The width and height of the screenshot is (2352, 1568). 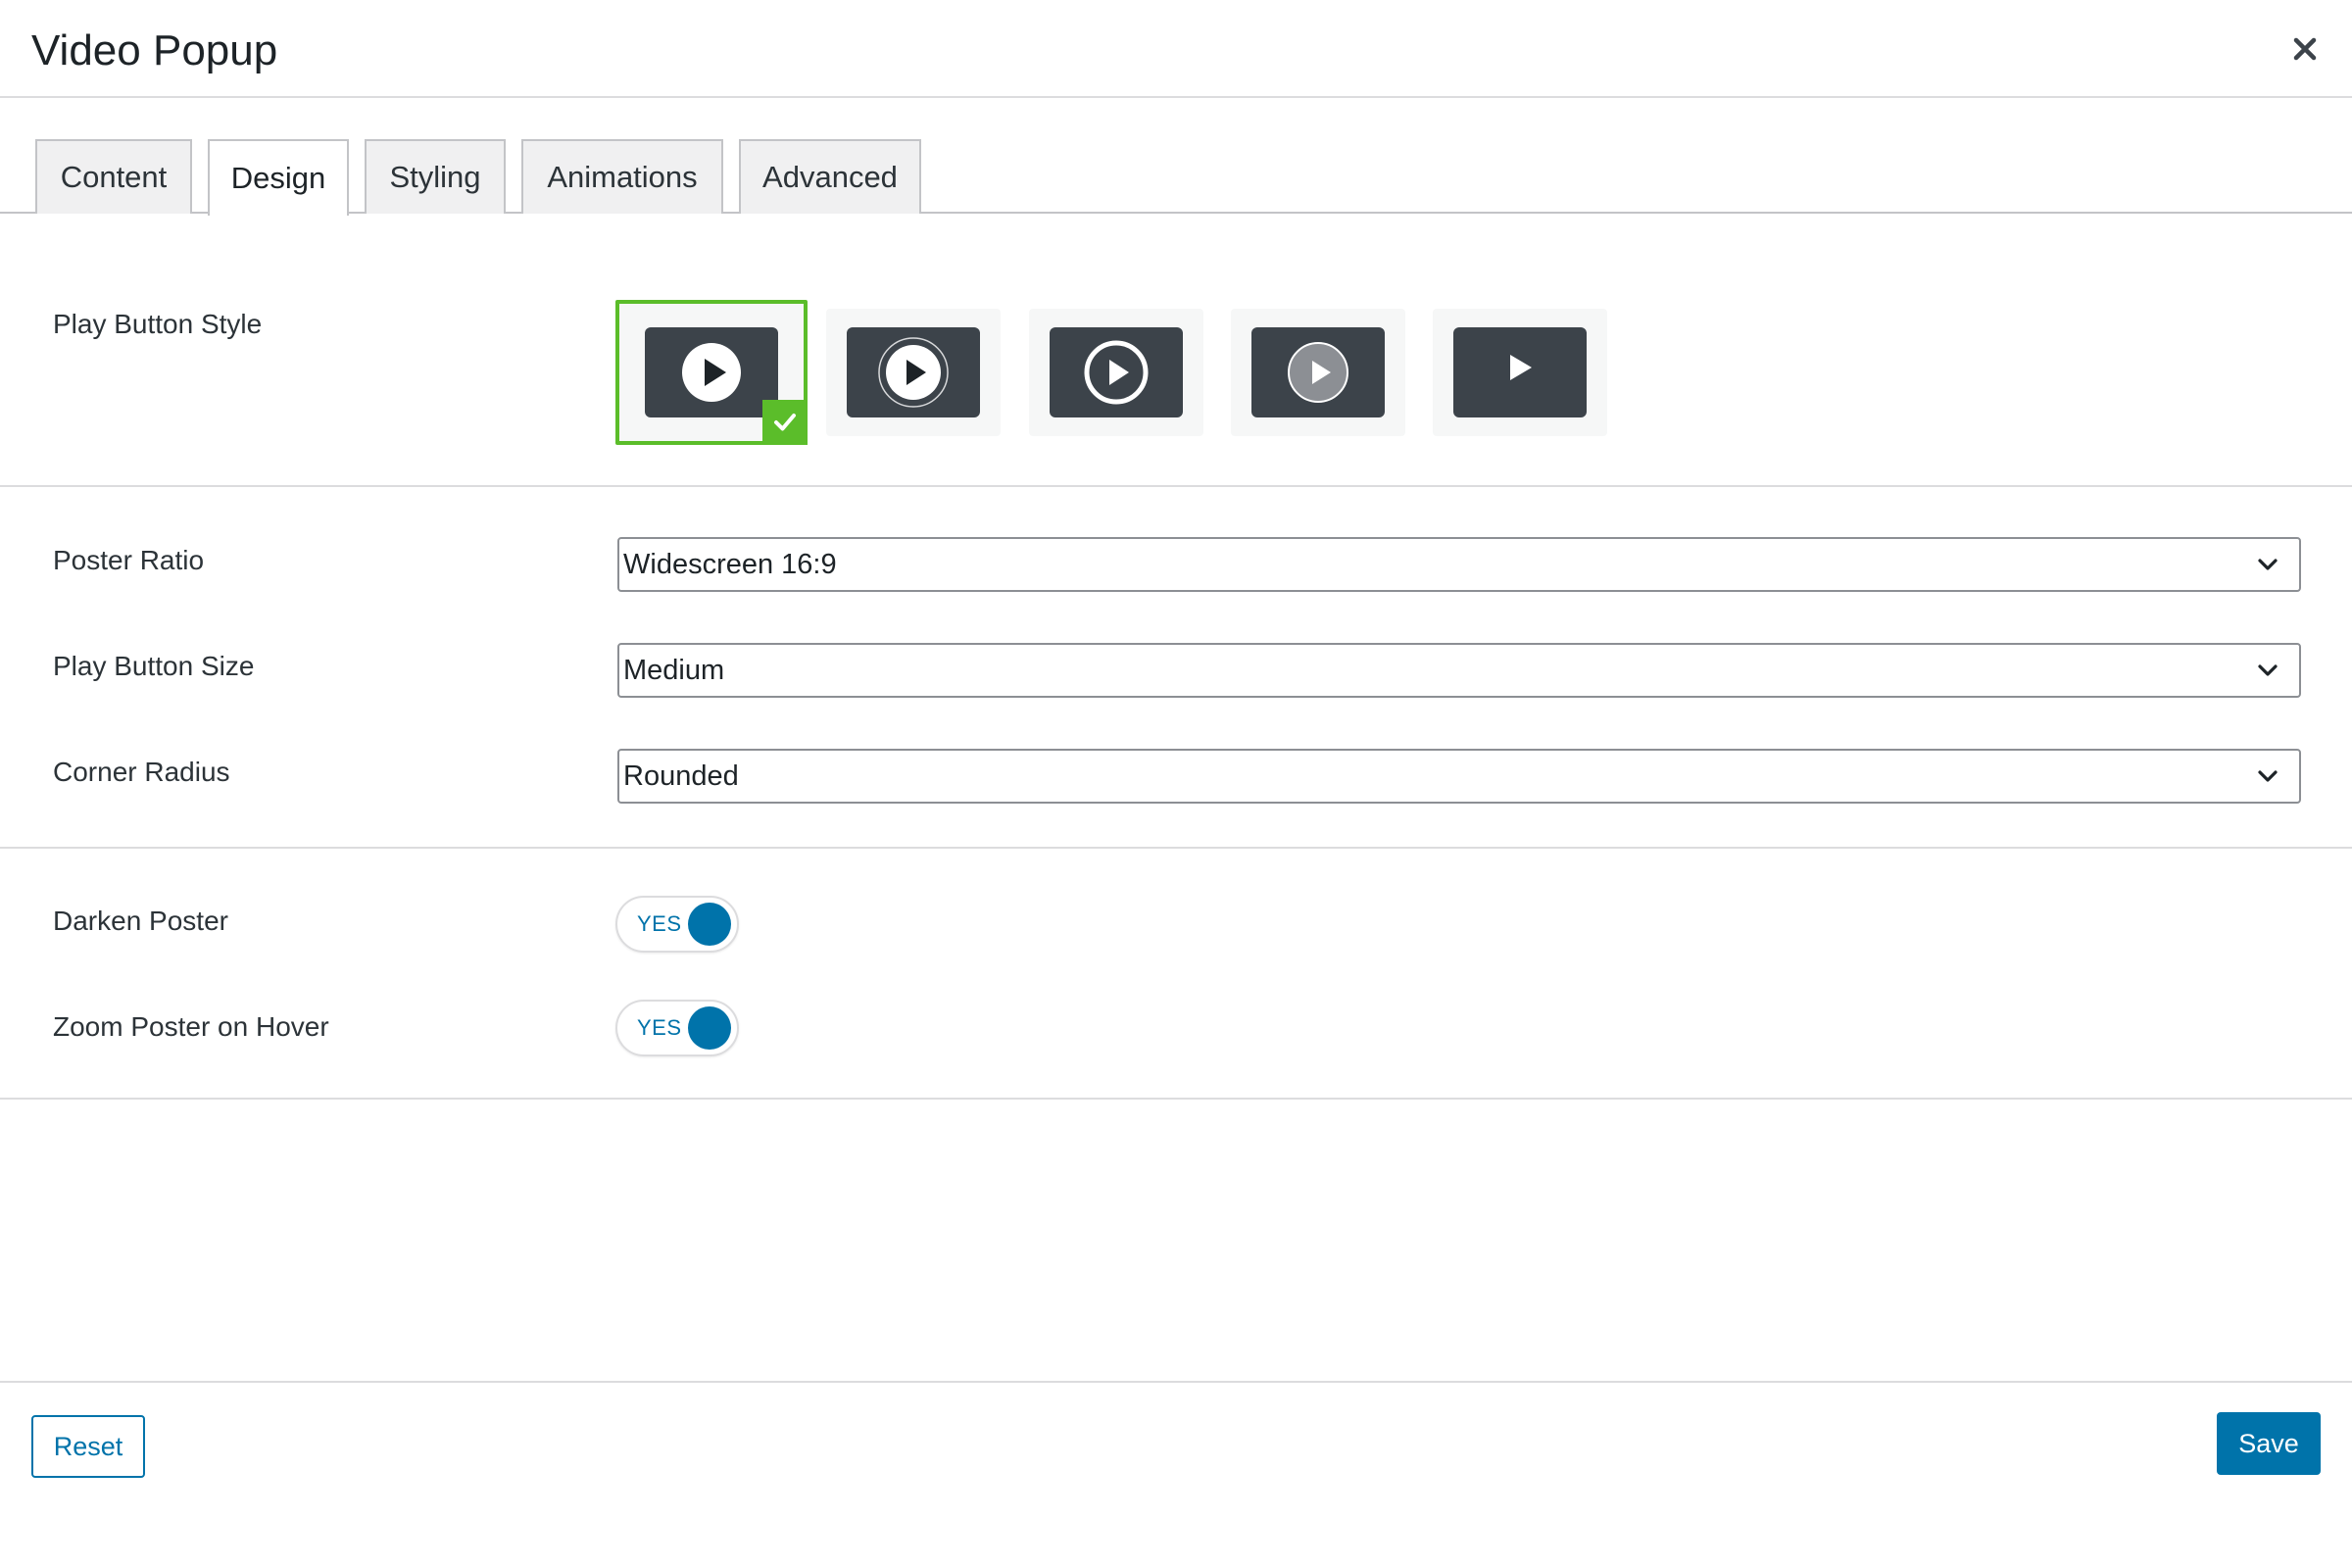 I want to click on tab-content: Content, so click(x=113, y=176).